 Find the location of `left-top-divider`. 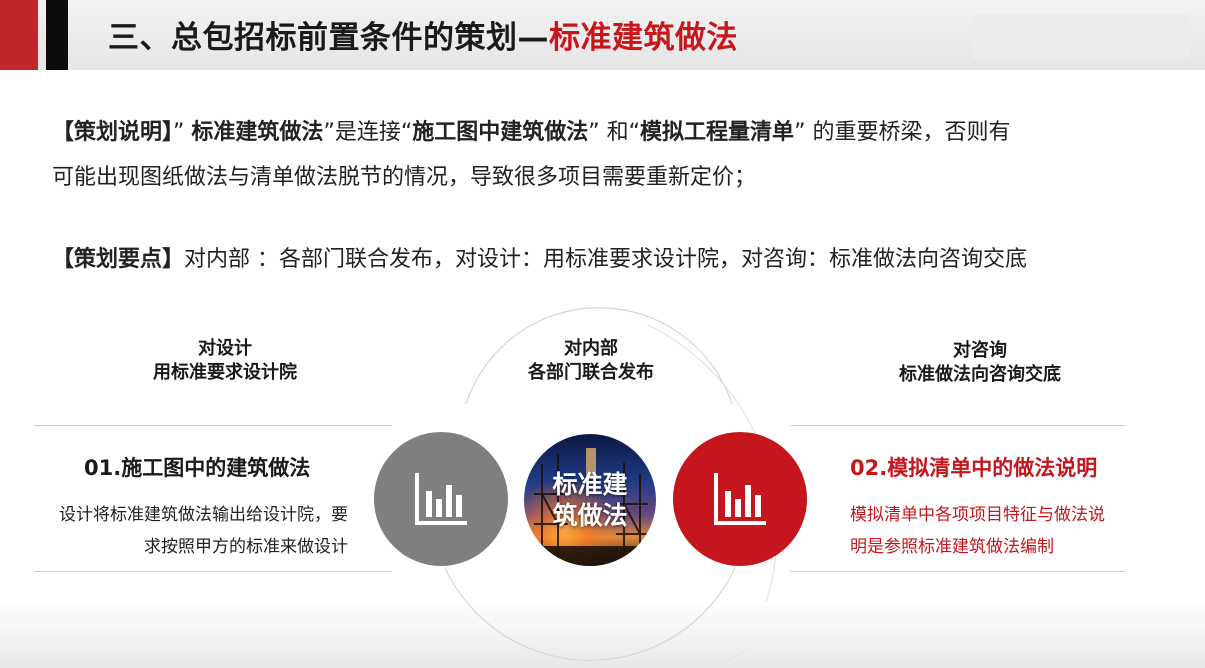

left-top-divider is located at coordinates (213, 425).